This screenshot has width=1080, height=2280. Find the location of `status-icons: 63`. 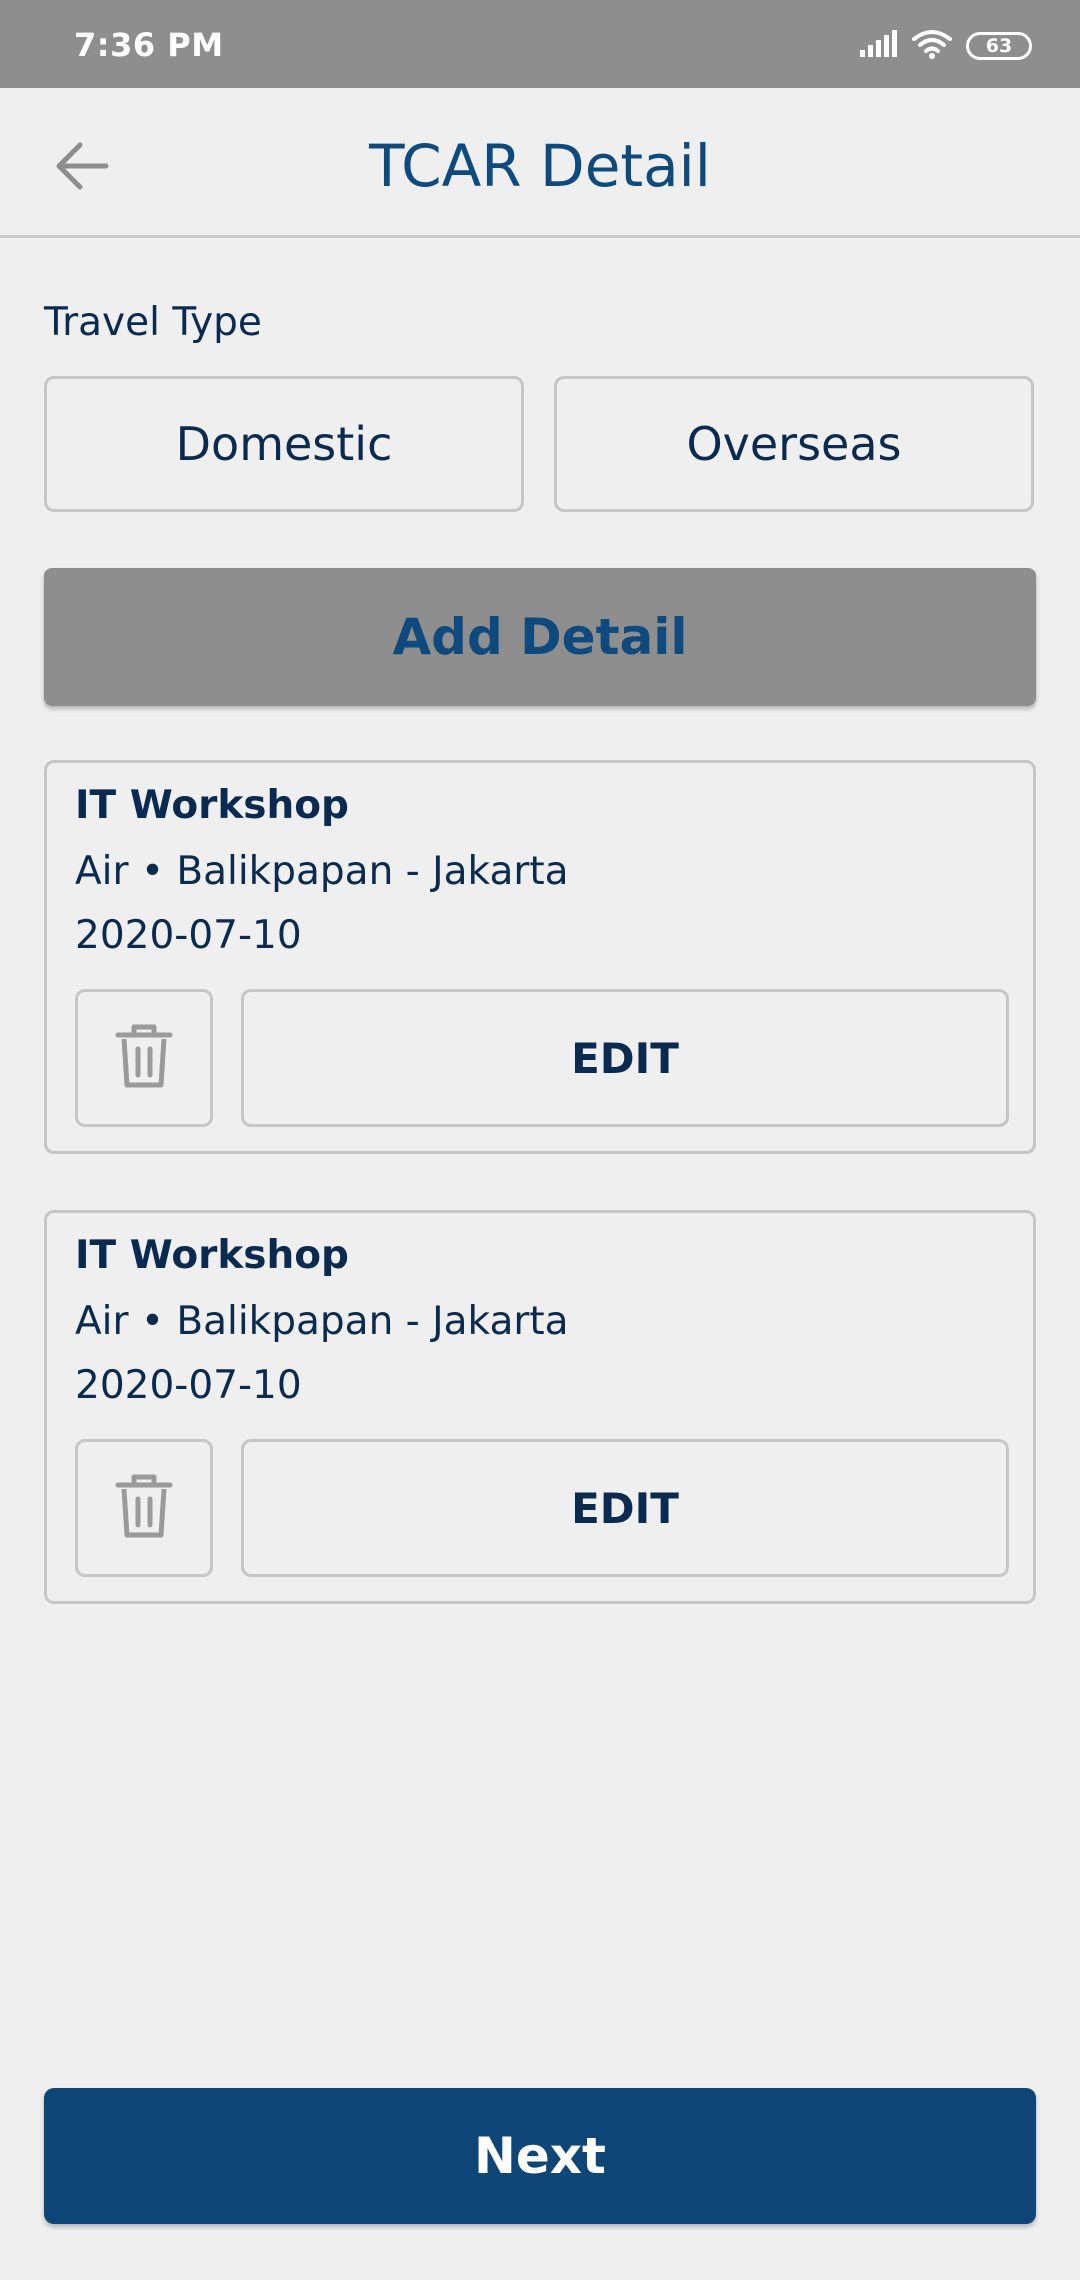

status-icons: 63 is located at coordinates (945, 46).